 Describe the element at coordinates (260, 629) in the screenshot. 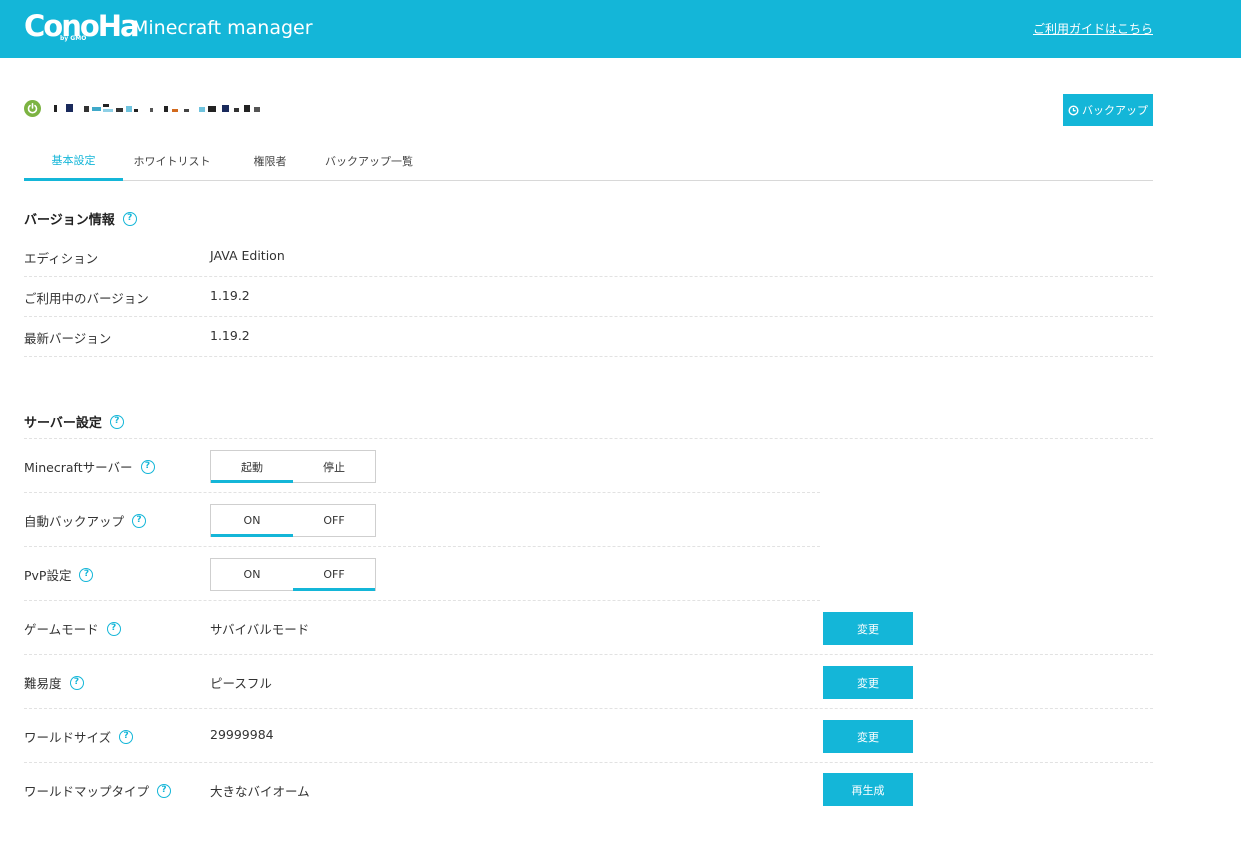

I see `game-mode-value: サバイバルモード` at that location.